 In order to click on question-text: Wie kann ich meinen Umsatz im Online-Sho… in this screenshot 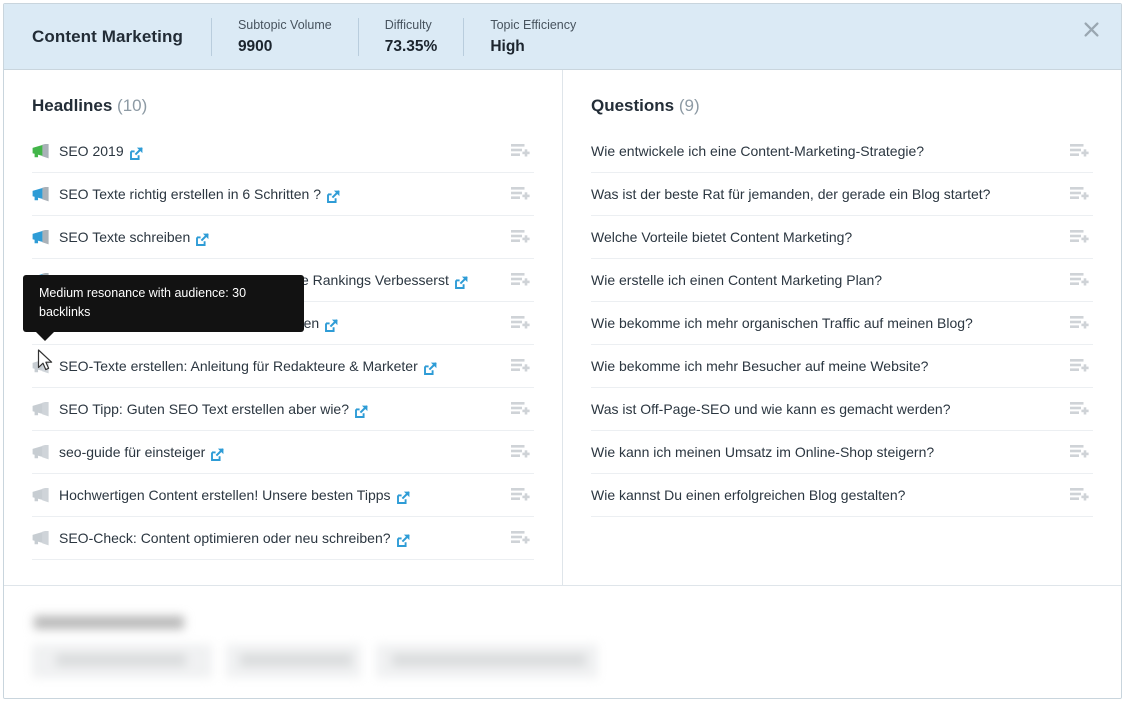, I will do `click(762, 452)`.